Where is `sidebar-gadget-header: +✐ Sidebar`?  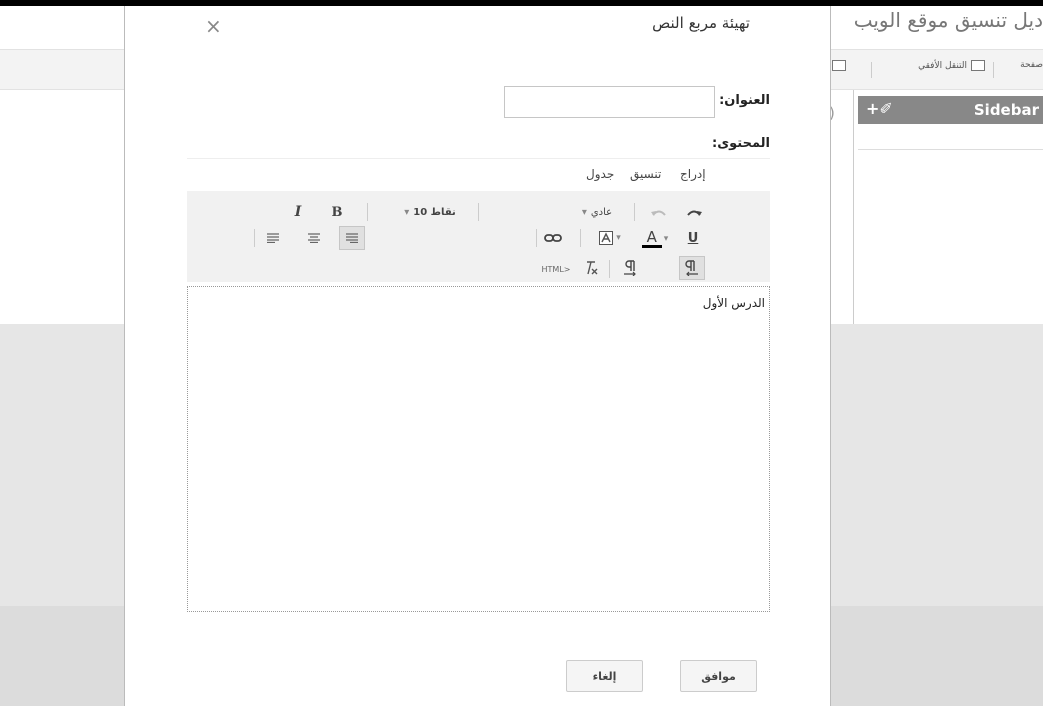
sidebar-gadget-header: +✐ Sidebar is located at coordinates (950, 110).